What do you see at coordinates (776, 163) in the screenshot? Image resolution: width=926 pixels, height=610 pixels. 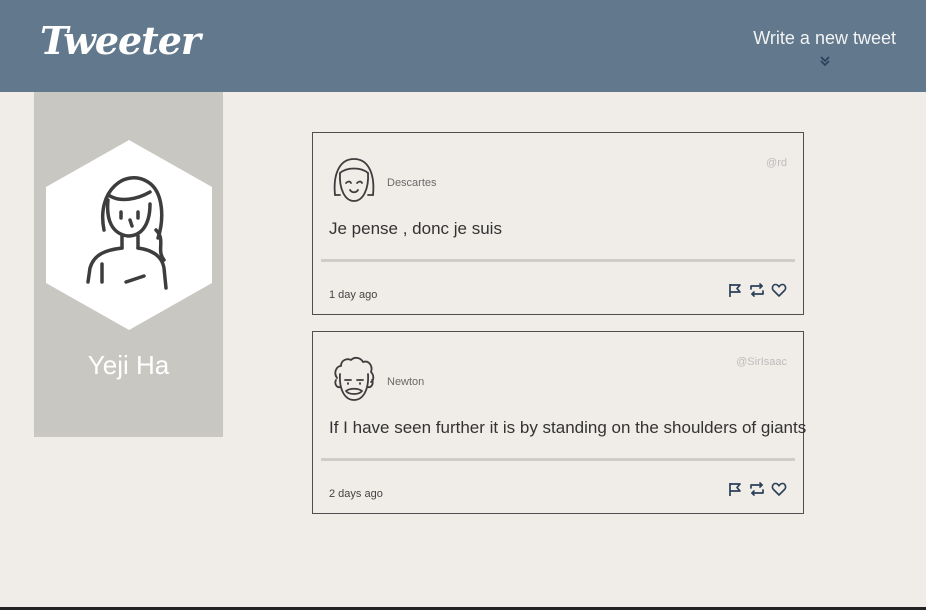 I see `tweet-handle: @rd` at bounding box center [776, 163].